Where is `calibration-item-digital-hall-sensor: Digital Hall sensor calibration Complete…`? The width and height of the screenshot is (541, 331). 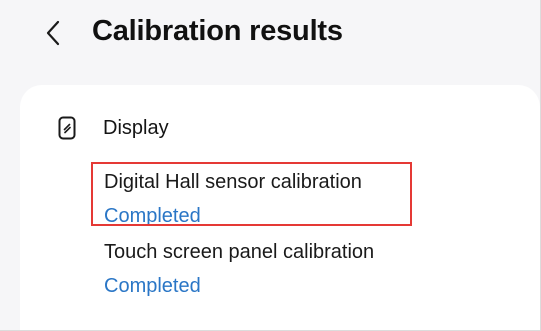
calibration-item-digital-hall-sensor: Digital Hall sensor calibration Complete… is located at coordinates (233, 199).